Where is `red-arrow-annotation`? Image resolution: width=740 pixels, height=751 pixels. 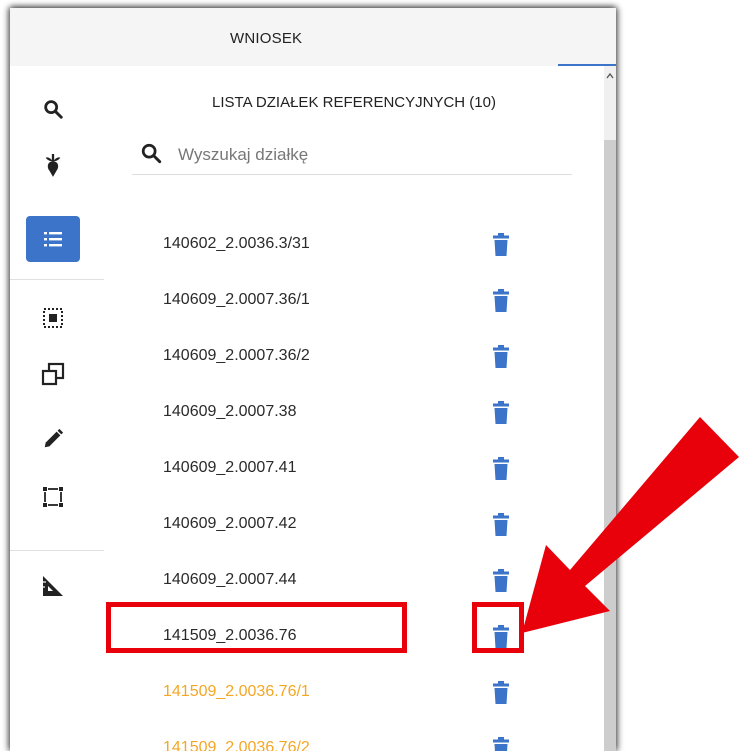 red-arrow-annotation is located at coordinates (630, 525).